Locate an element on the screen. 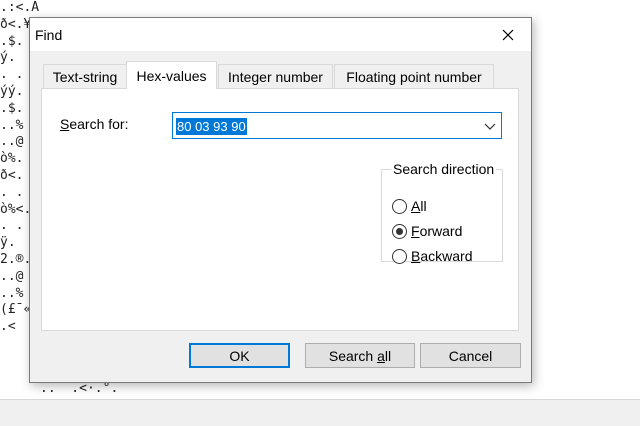  search-for-label: Search for: is located at coordinates (94, 124).